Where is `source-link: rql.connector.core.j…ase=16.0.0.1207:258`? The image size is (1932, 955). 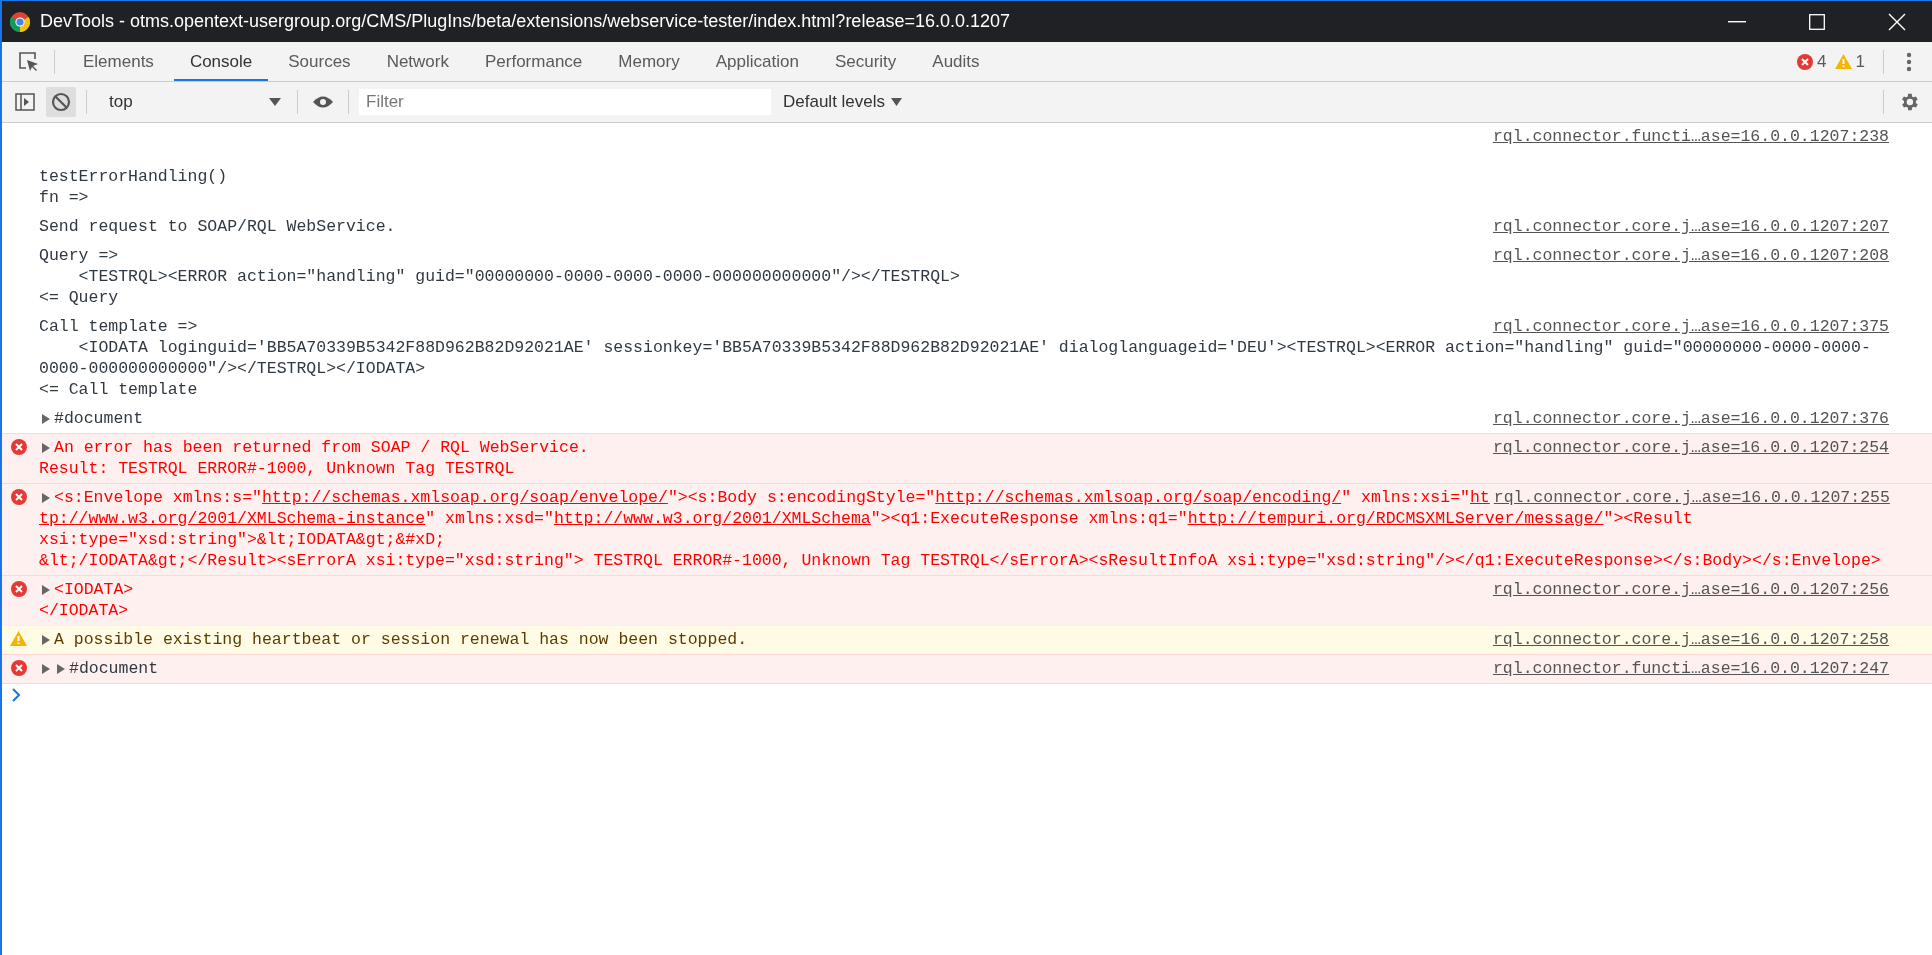
source-link: rql.connector.core.j…ase=16.0.0.1207:258 is located at coordinates (1688, 639).